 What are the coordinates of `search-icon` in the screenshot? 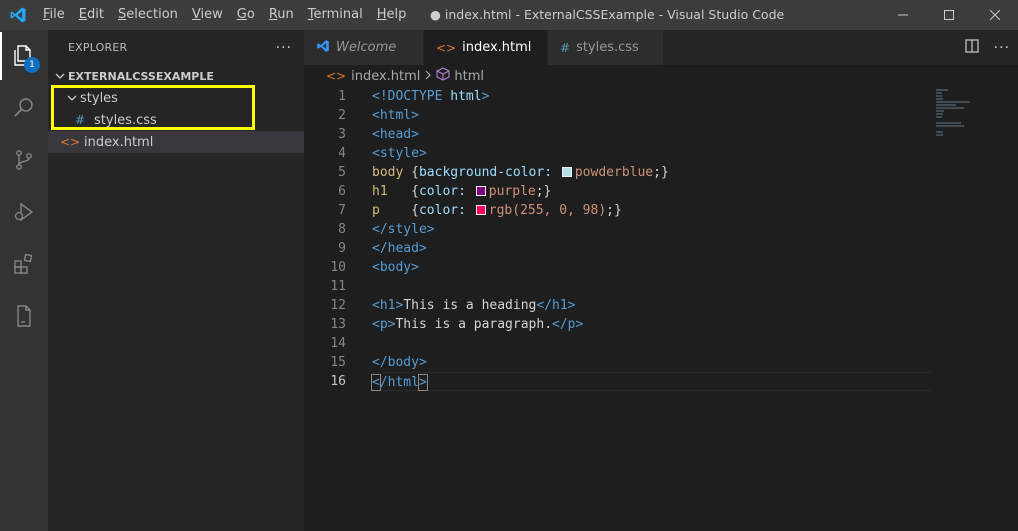 It's located at (23, 107).